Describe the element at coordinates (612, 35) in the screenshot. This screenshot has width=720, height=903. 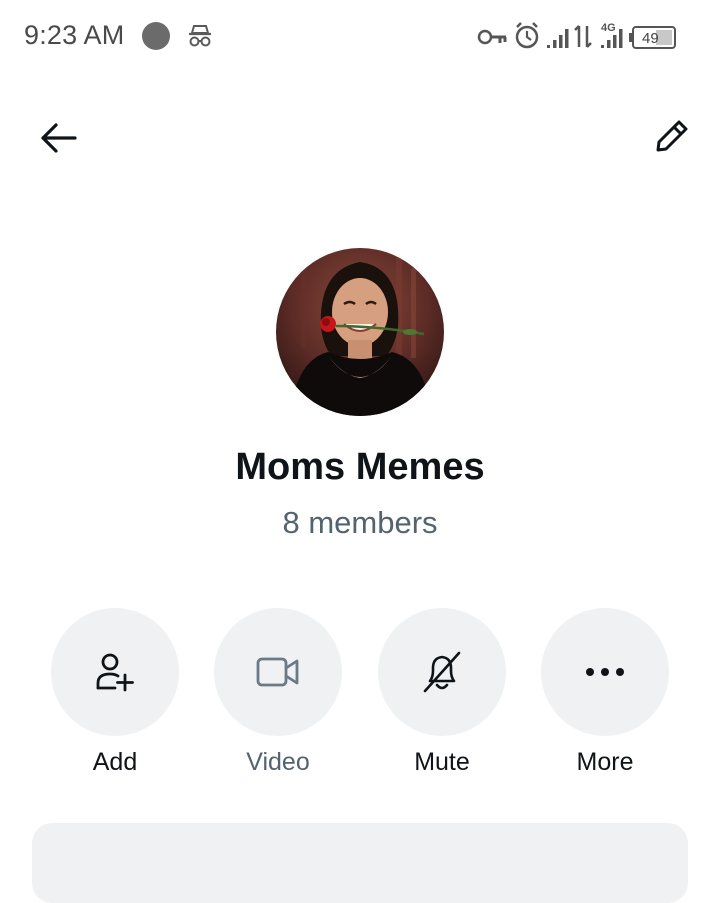
I see `signal-4g-icon: 4G` at that location.